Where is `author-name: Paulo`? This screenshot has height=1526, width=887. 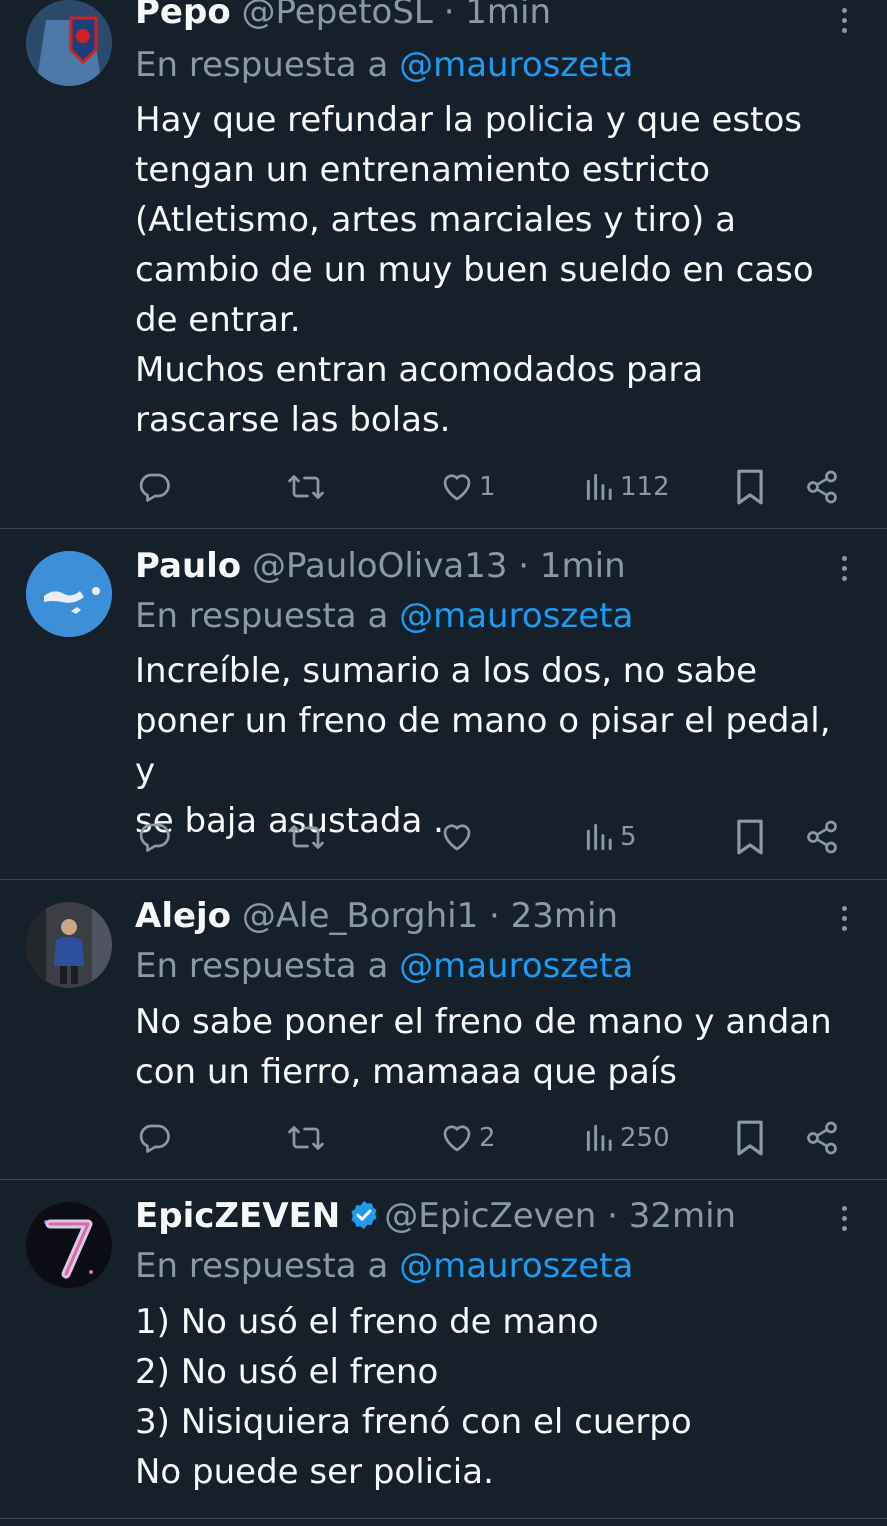
author-name: Paulo is located at coordinates (188, 566).